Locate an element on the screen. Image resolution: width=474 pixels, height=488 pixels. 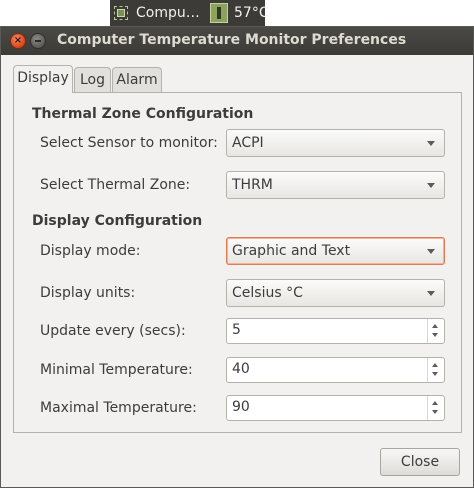
panel-applet-temperature: 57°C is located at coordinates (239, 13).